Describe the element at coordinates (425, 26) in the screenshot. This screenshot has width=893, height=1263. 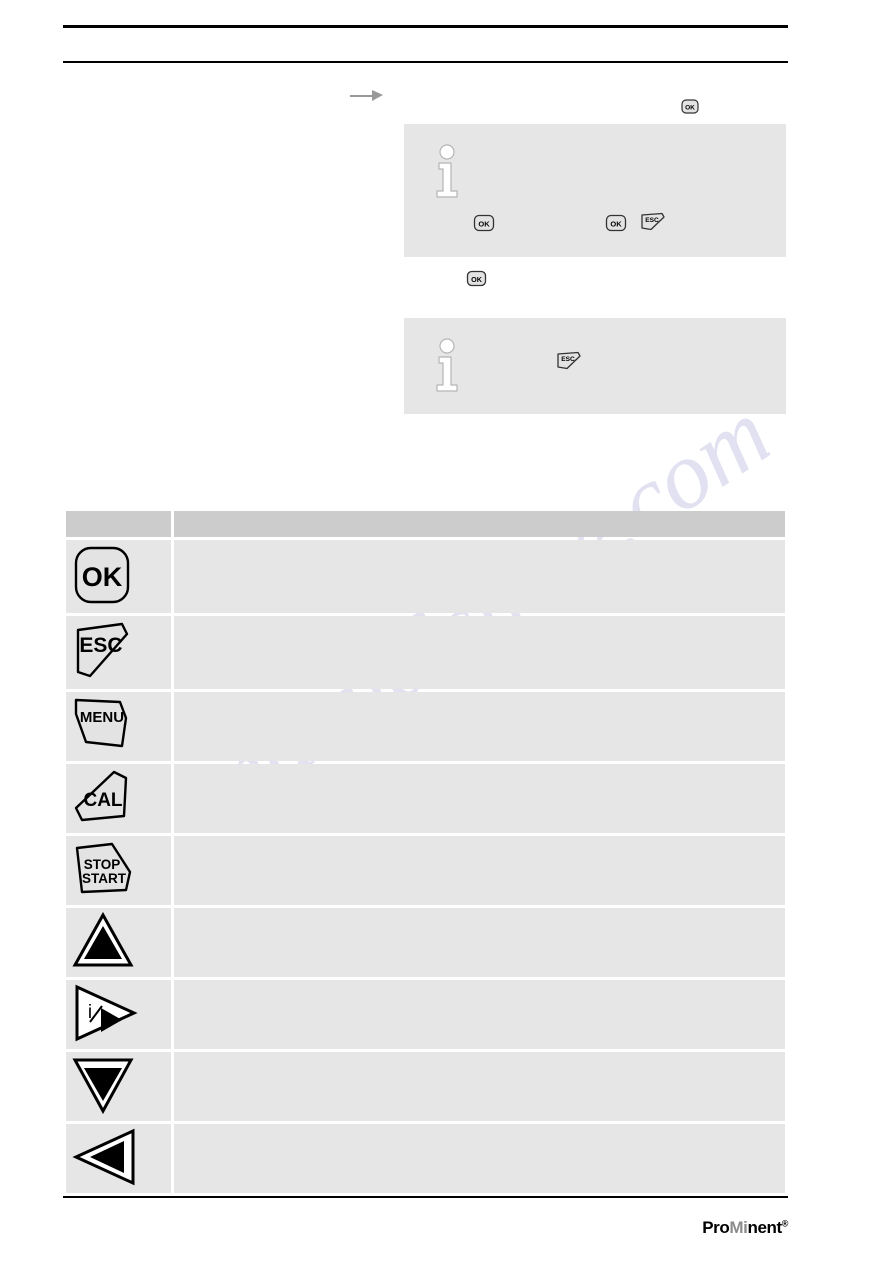
I see `header-rule-top` at that location.